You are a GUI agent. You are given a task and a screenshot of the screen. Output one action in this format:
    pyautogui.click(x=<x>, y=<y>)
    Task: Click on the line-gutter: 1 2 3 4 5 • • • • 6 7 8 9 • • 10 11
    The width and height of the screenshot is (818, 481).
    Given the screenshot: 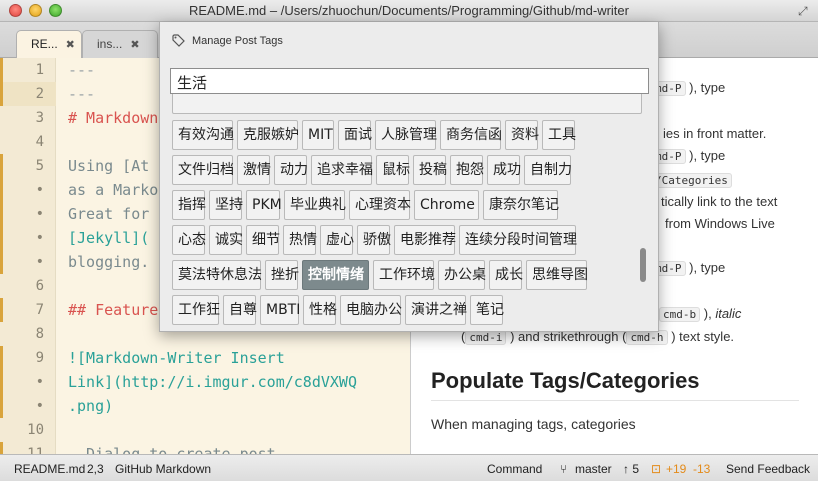 What is the action you would take?
    pyautogui.click(x=28, y=256)
    